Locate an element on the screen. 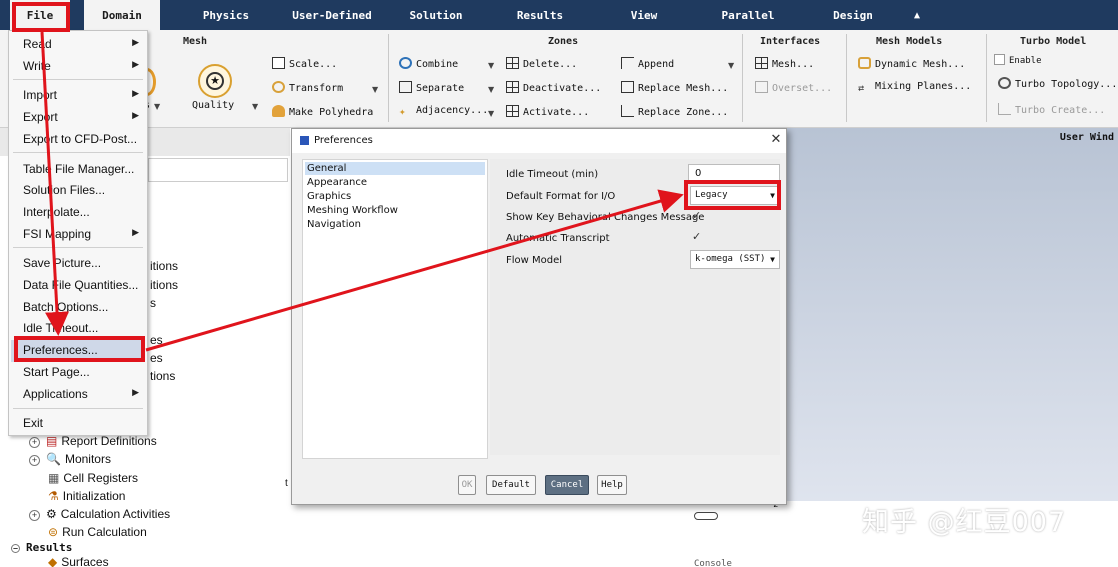  arrow-file-to-preferences is located at coordinates (55, 183).